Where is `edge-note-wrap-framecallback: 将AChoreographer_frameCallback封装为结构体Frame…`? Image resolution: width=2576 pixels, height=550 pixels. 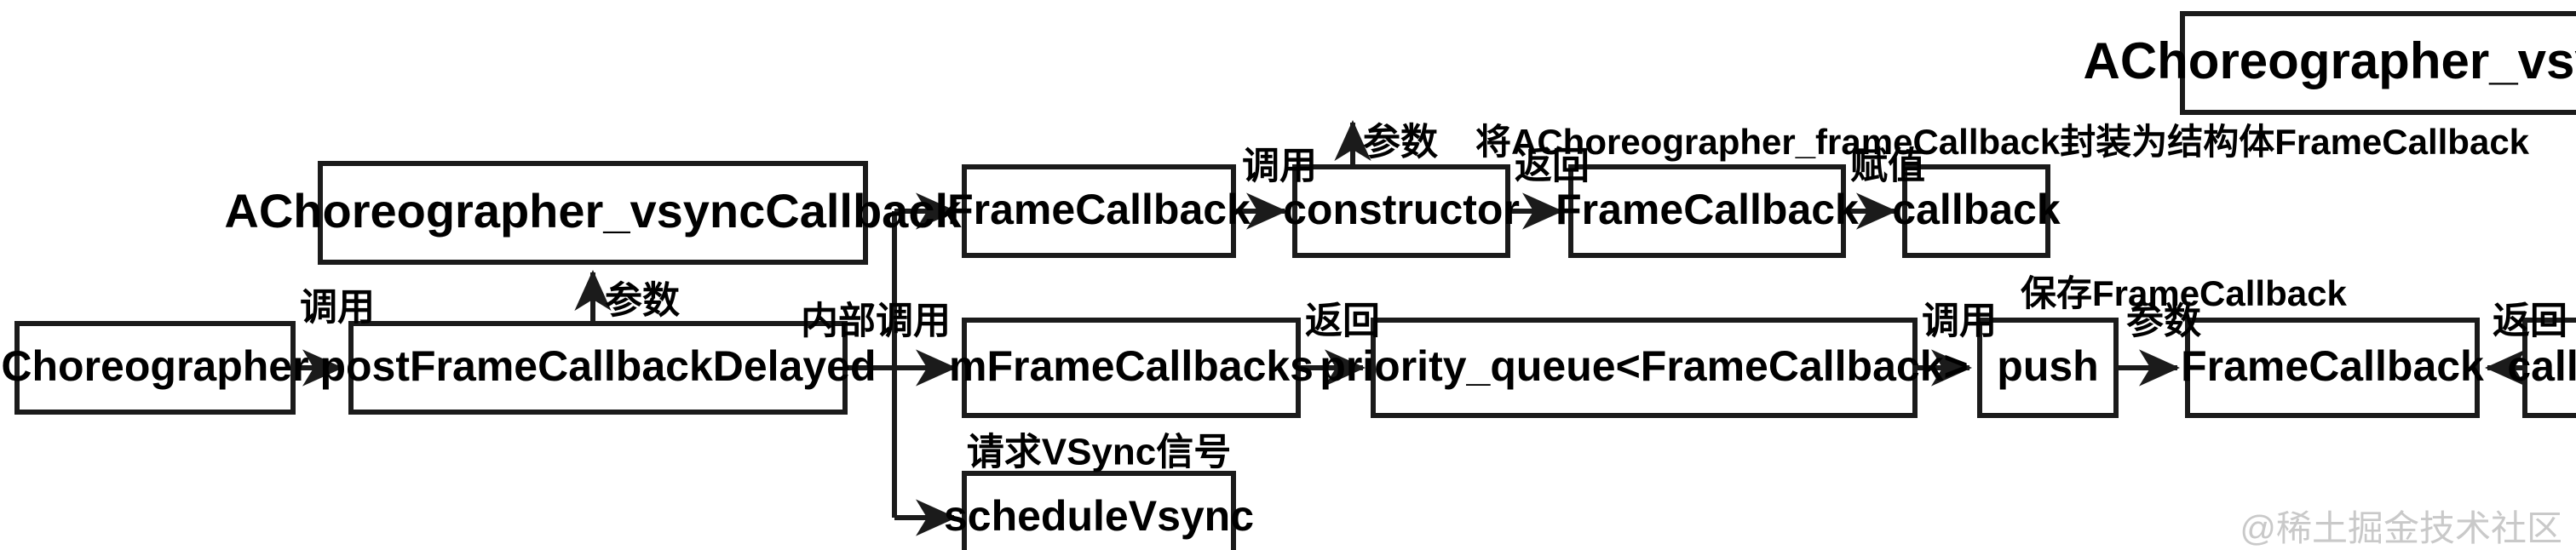 edge-note-wrap-framecallback: 将AChoreographer_frameCallback封装为结构体Frame… is located at coordinates (2002, 142).